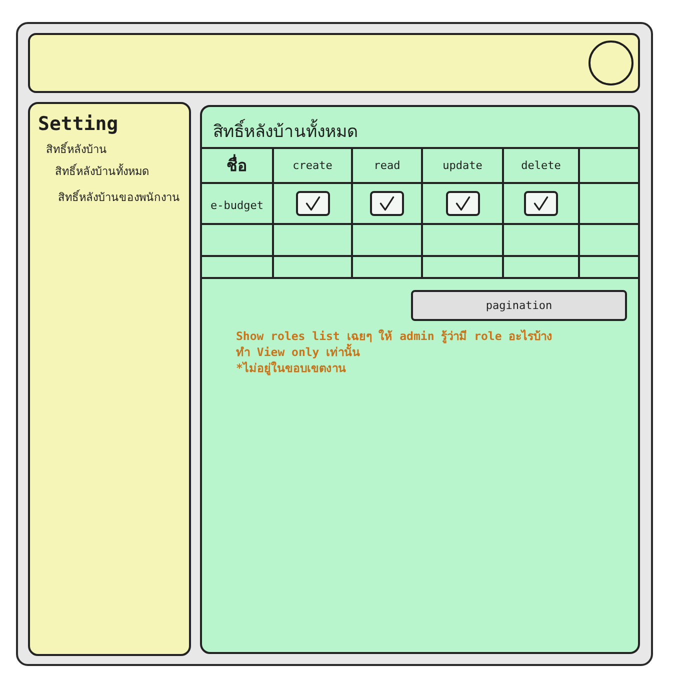 The width and height of the screenshot is (678, 678). What do you see at coordinates (122, 172) in the screenshot?
I see `sidebar-subitem: สิทธิ์หลังบ้านทั้งหมด` at bounding box center [122, 172].